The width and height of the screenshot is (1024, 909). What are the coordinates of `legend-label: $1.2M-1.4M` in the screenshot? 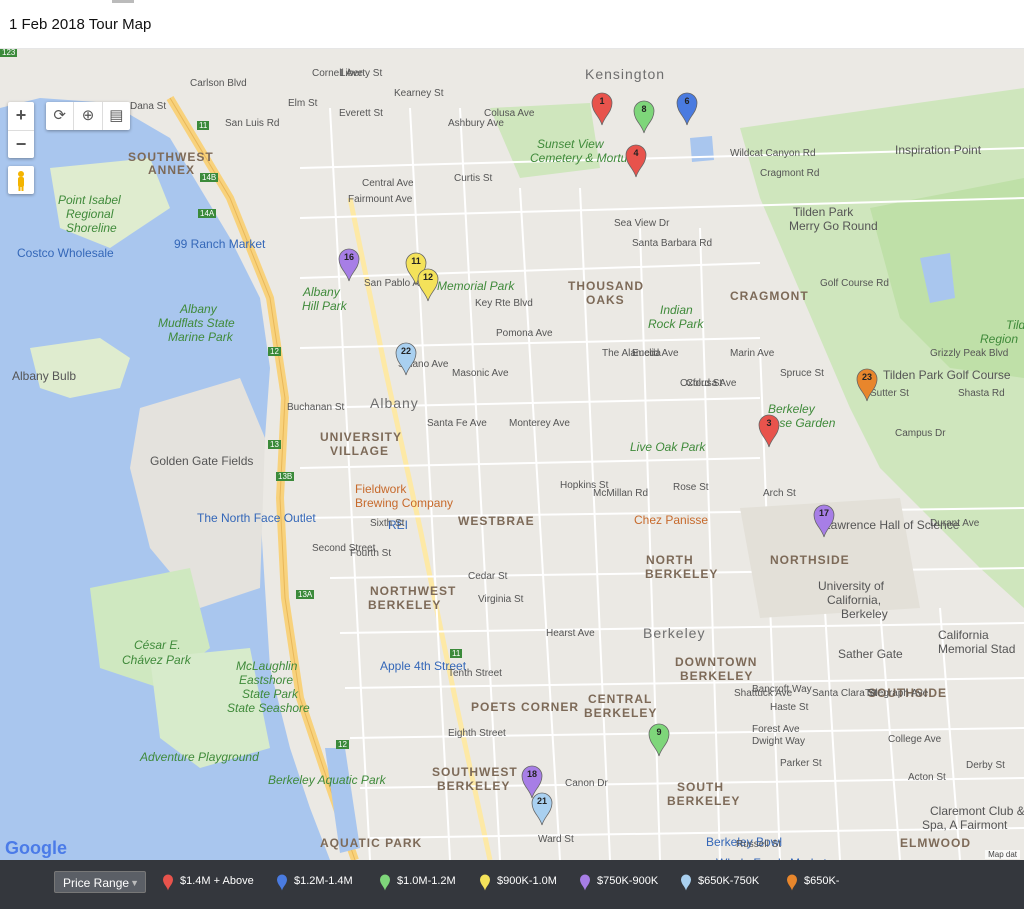 It's located at (323, 881).